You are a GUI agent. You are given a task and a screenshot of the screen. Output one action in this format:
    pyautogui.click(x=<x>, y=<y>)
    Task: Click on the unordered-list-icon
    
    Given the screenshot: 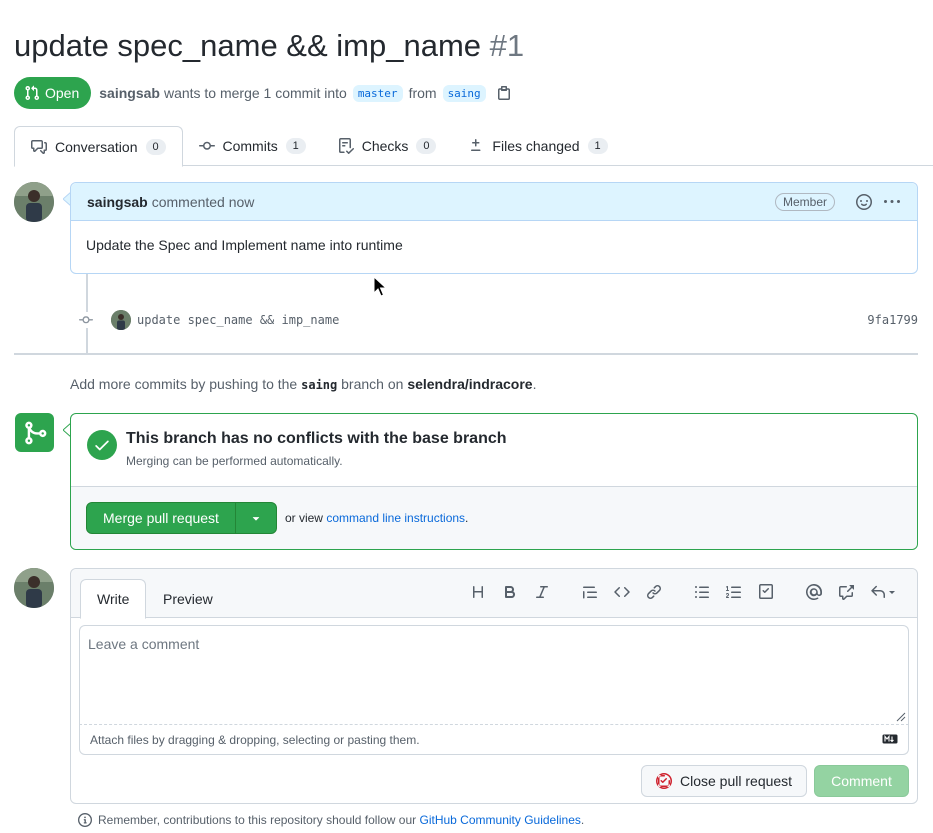 What is the action you would take?
    pyautogui.click(x=702, y=592)
    